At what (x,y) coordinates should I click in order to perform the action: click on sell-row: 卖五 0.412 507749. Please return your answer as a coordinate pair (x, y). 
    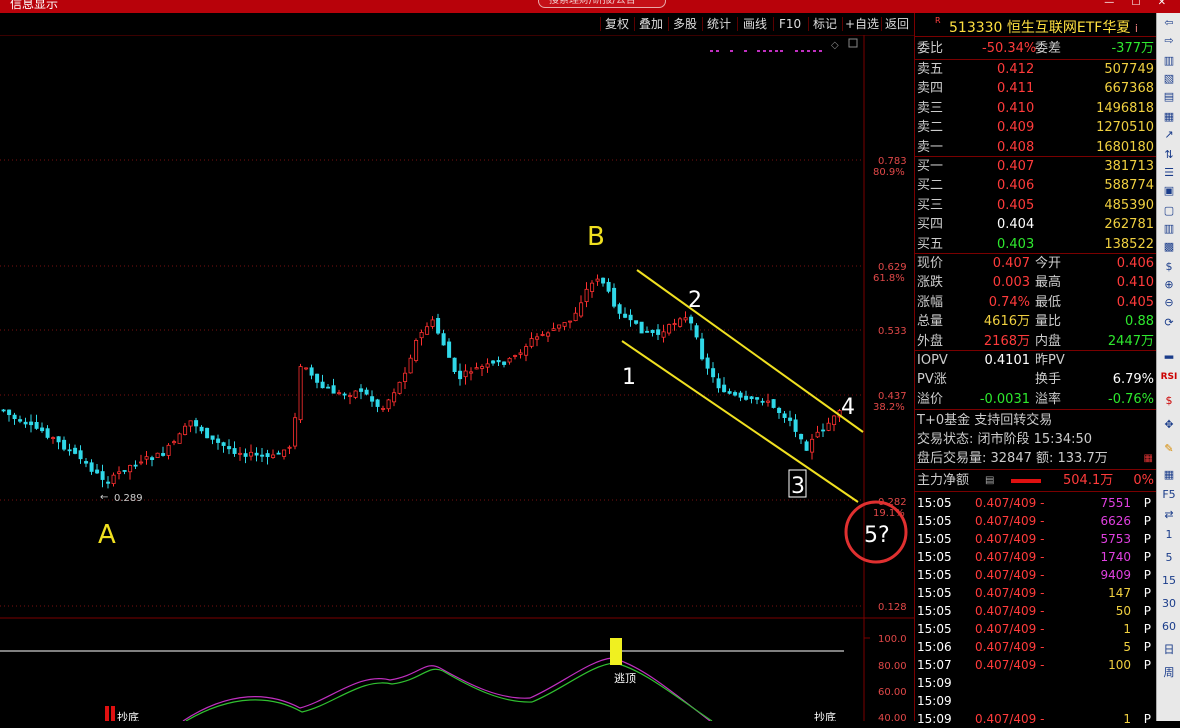
    Looking at the image, I should click on (1036, 69).